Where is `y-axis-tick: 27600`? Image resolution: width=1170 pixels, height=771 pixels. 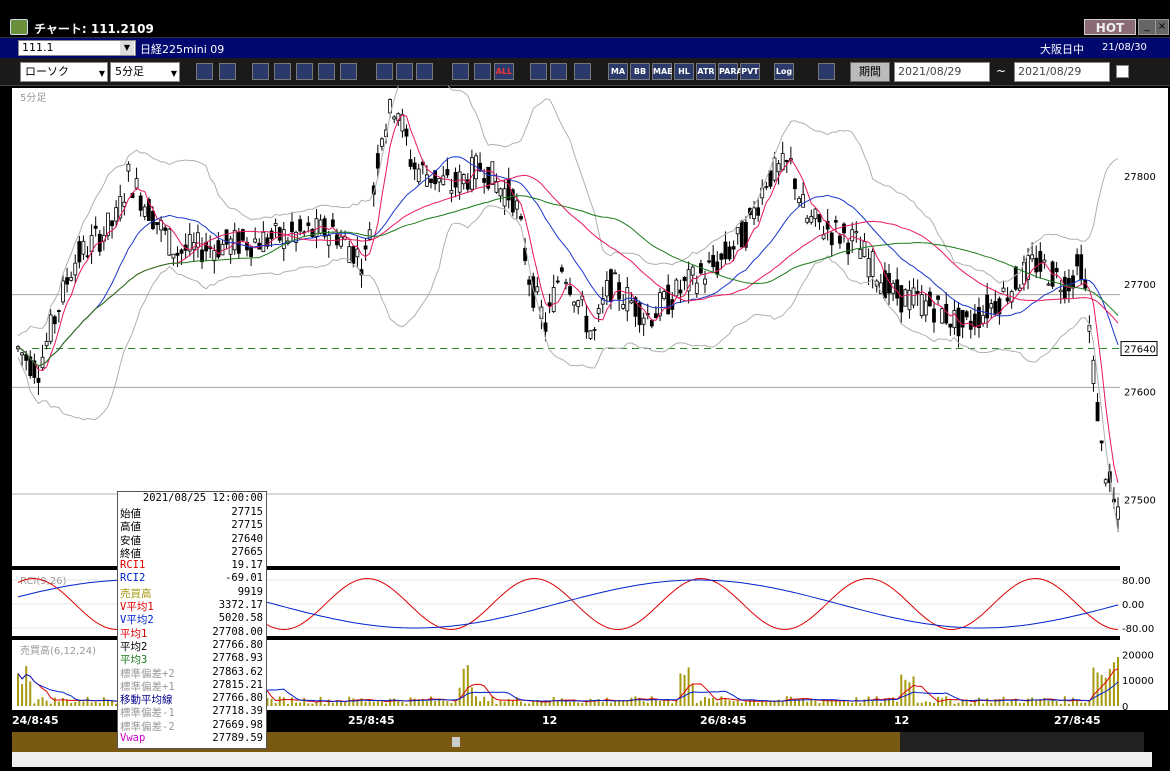
y-axis-tick: 27600 is located at coordinates (1140, 393).